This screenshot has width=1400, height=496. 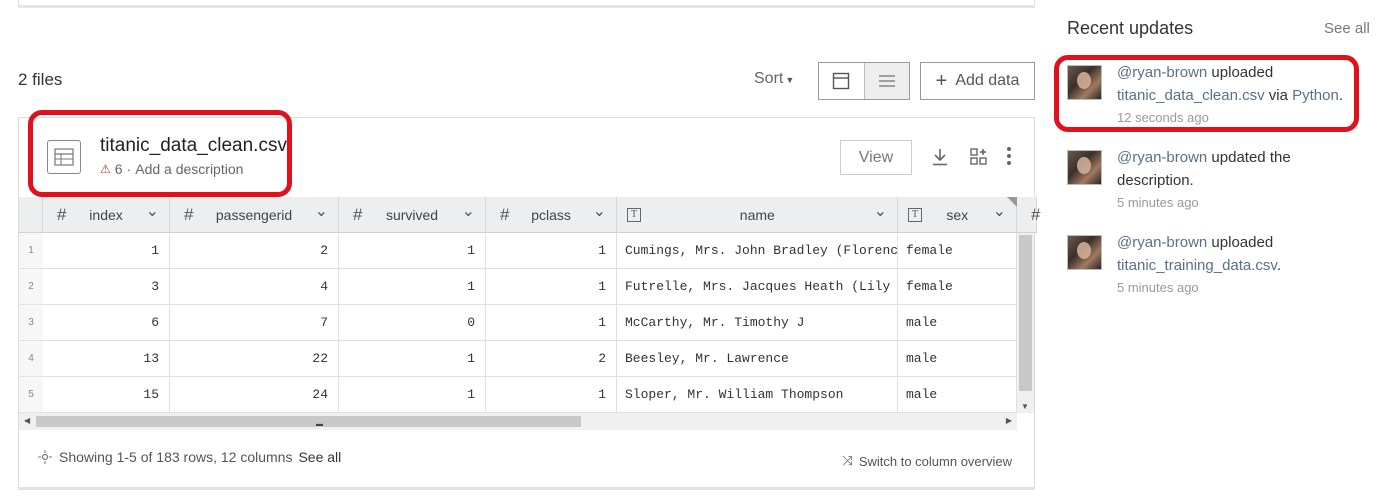 What do you see at coordinates (1240, 242) in the screenshot?
I see `update-action: uploaded` at bounding box center [1240, 242].